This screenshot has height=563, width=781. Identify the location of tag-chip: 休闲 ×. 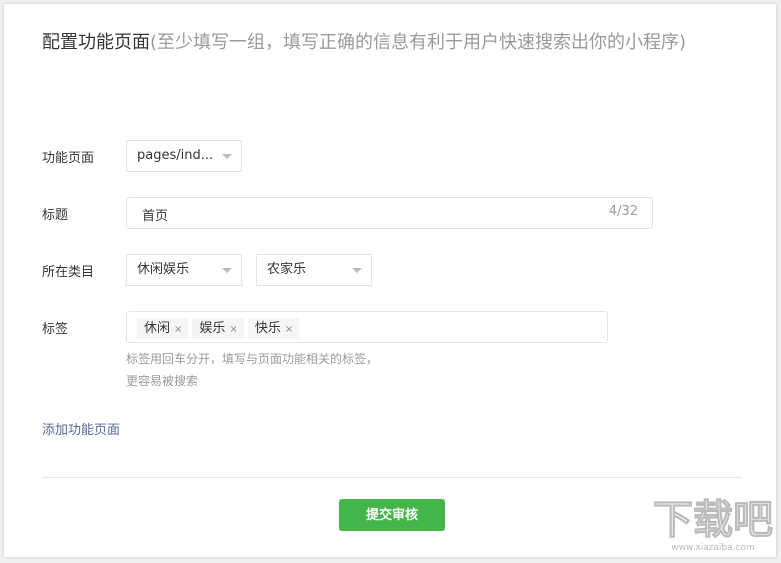
(163, 328).